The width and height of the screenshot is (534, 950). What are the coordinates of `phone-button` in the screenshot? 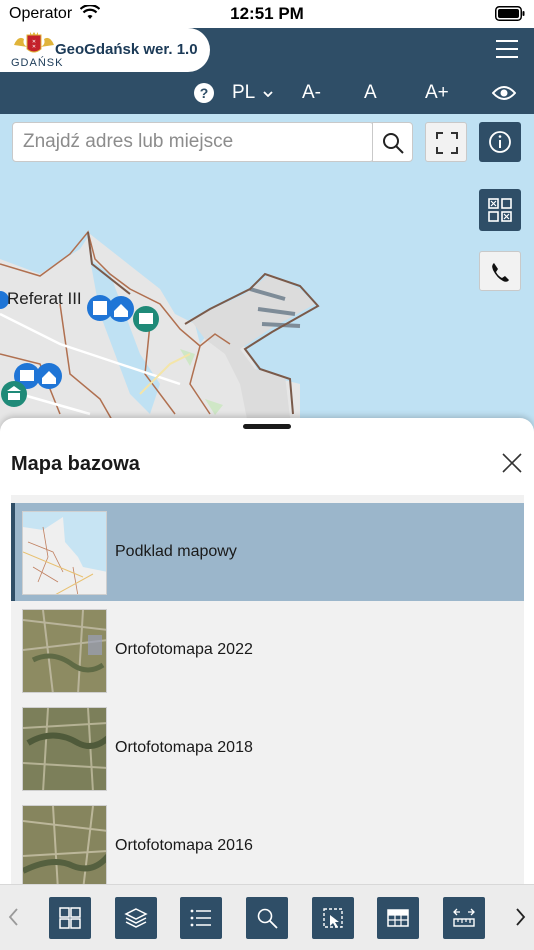 It's located at (500, 271).